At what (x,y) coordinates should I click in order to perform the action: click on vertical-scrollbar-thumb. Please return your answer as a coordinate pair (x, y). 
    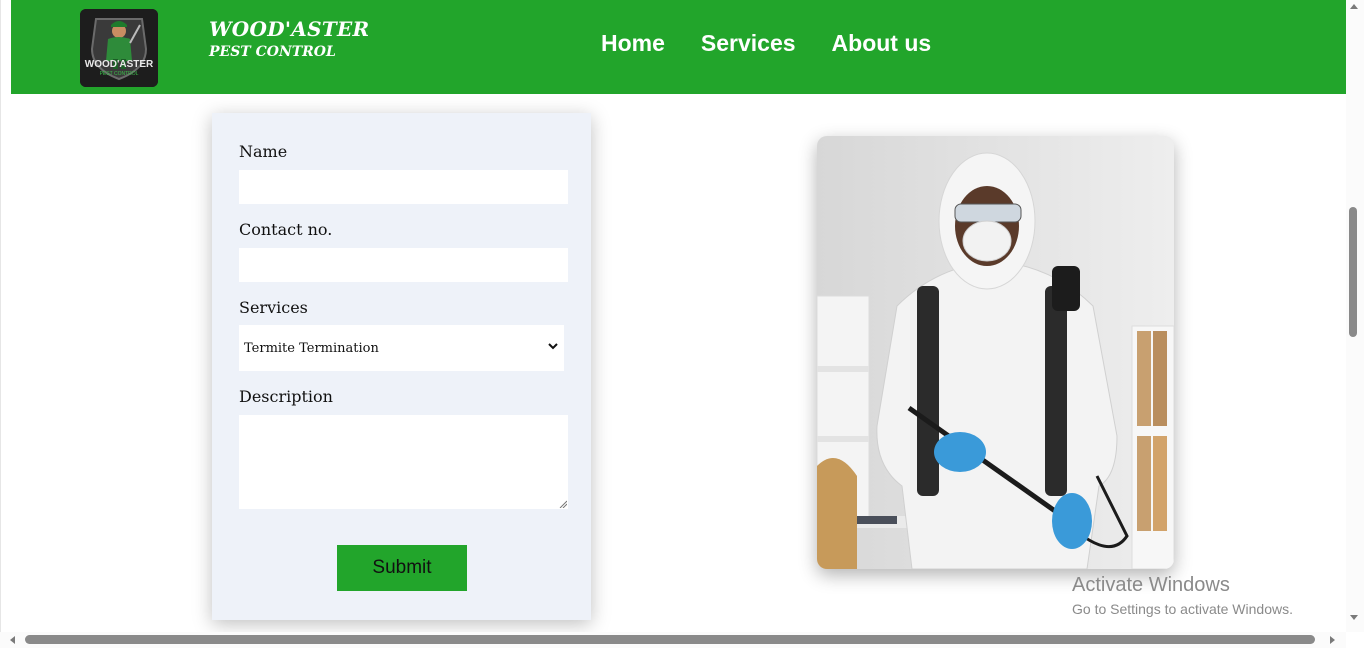
    Looking at the image, I should click on (1353, 272).